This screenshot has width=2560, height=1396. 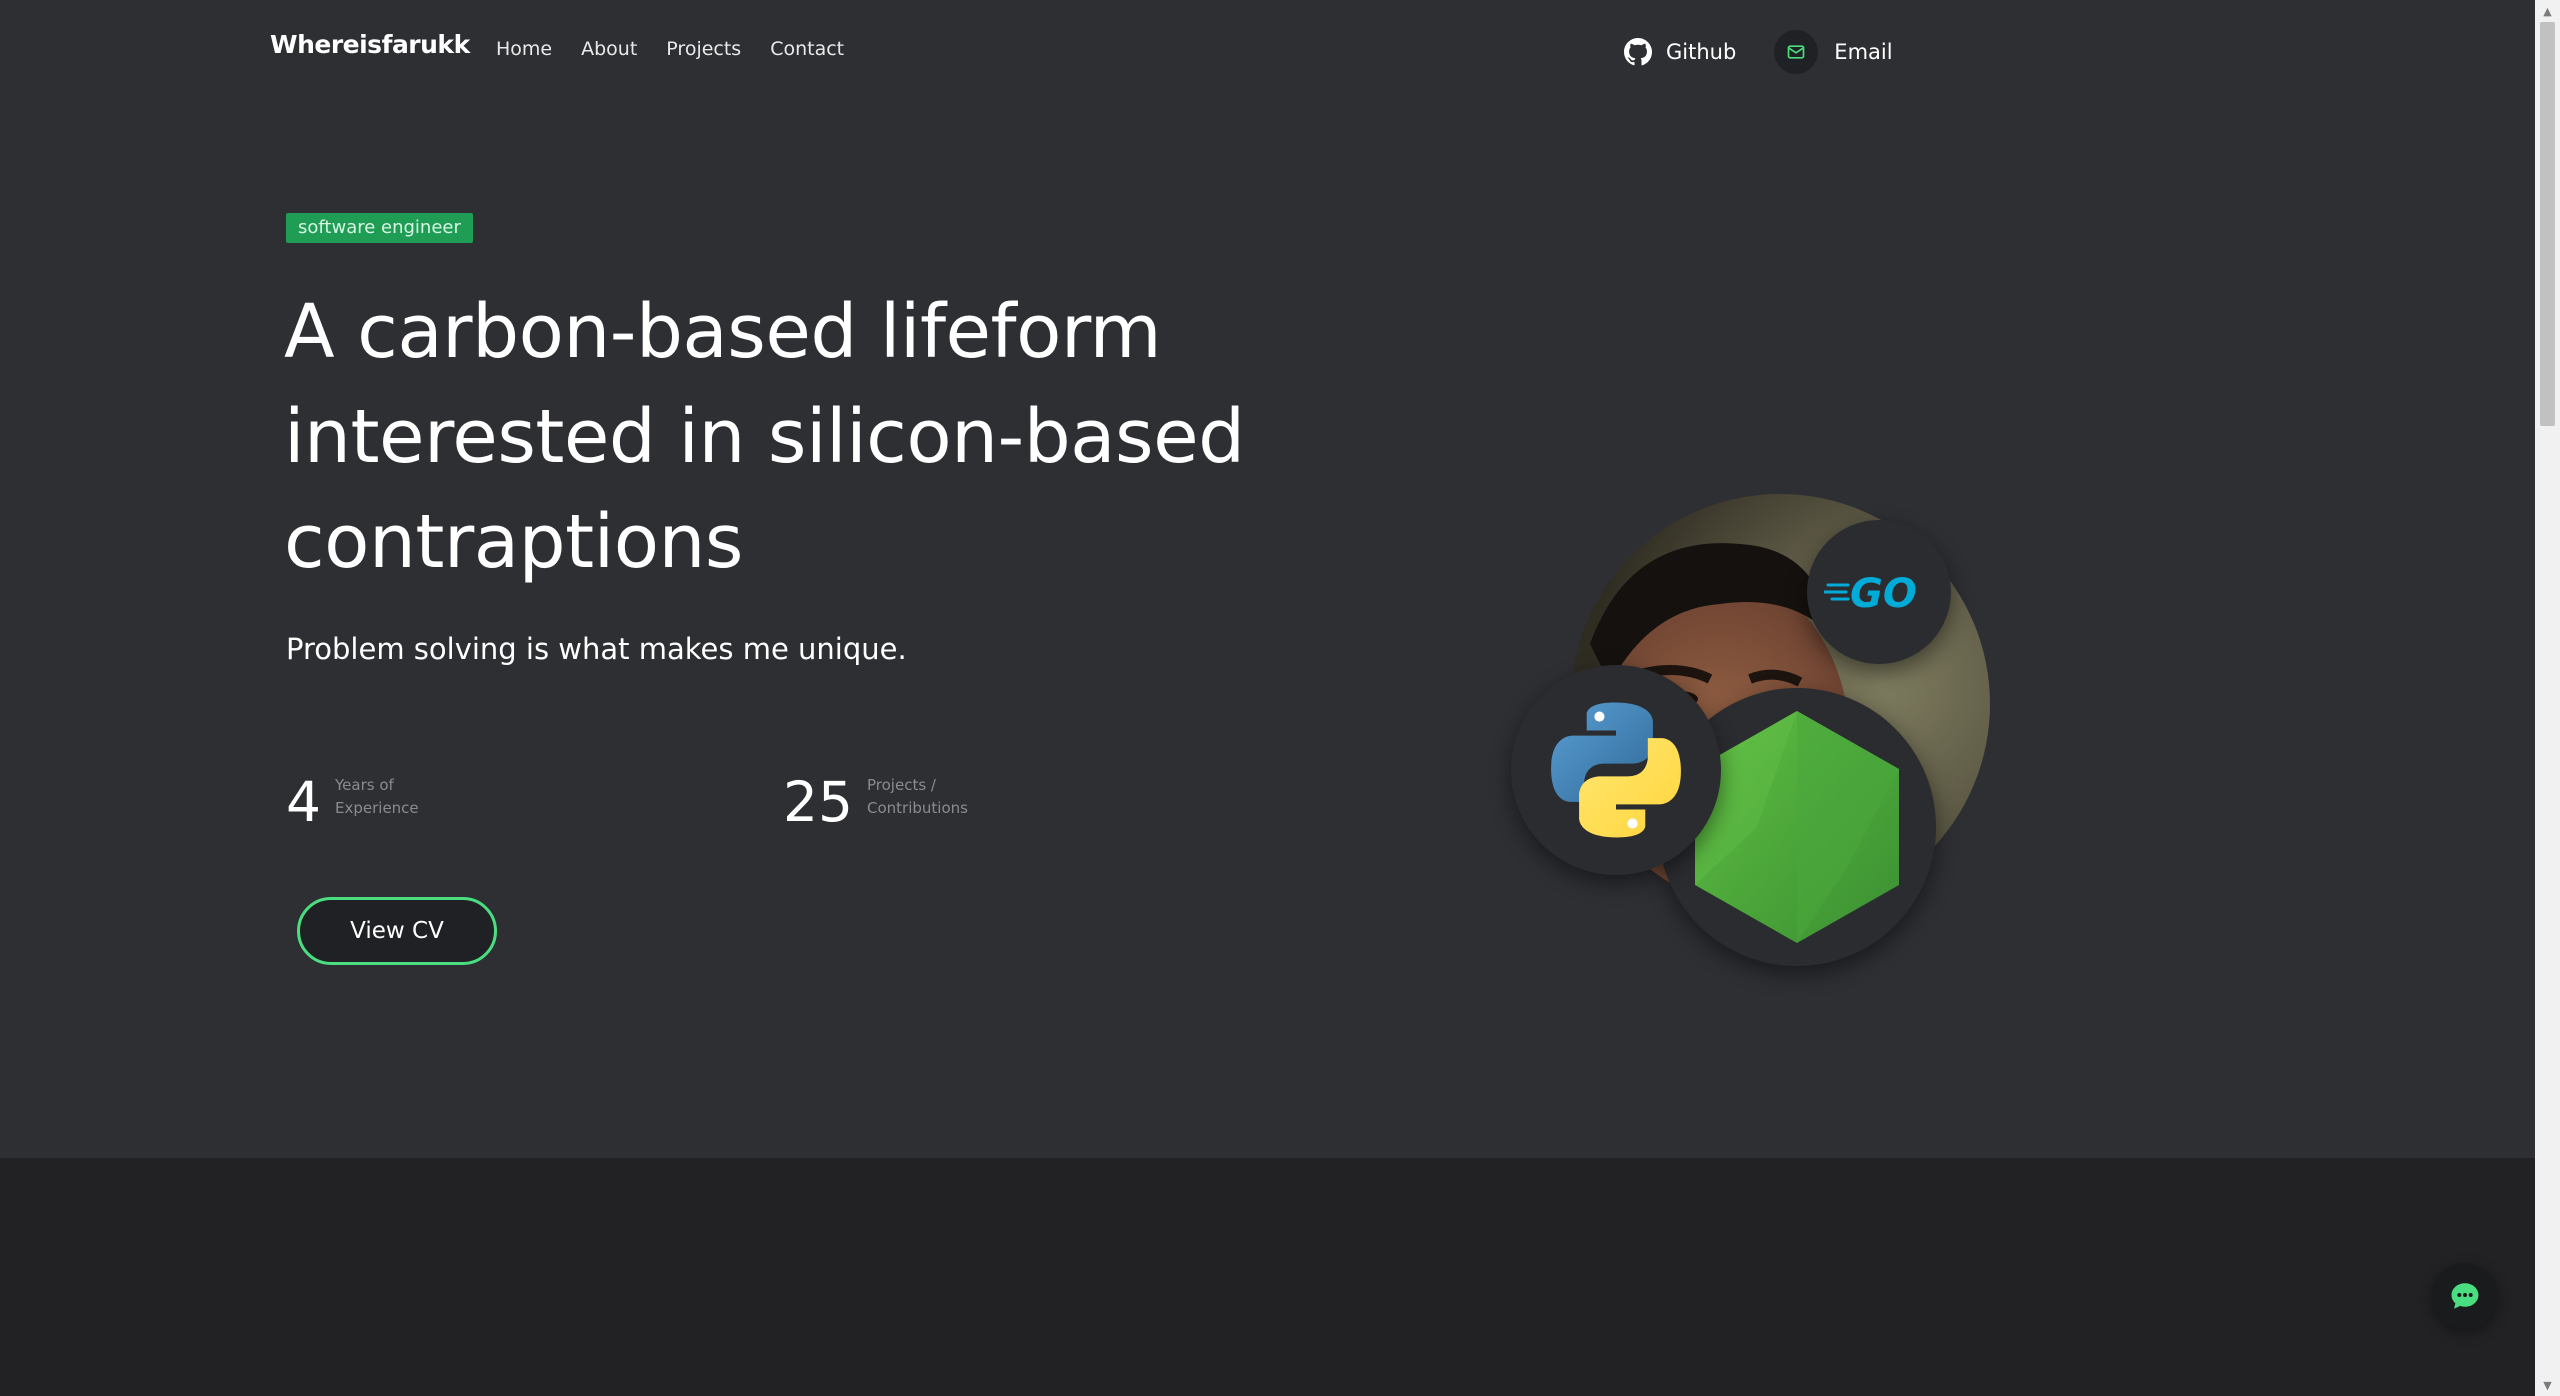 What do you see at coordinates (1797, 827) in the screenshot?
I see `nodejs-icon` at bounding box center [1797, 827].